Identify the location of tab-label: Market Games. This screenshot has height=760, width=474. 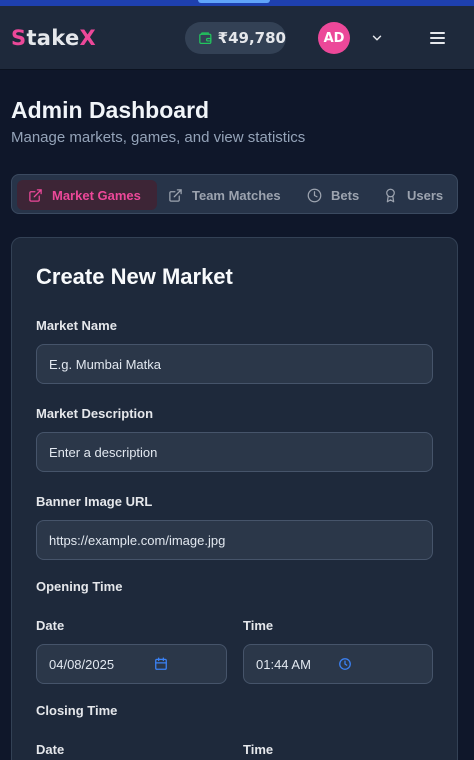
(96, 195).